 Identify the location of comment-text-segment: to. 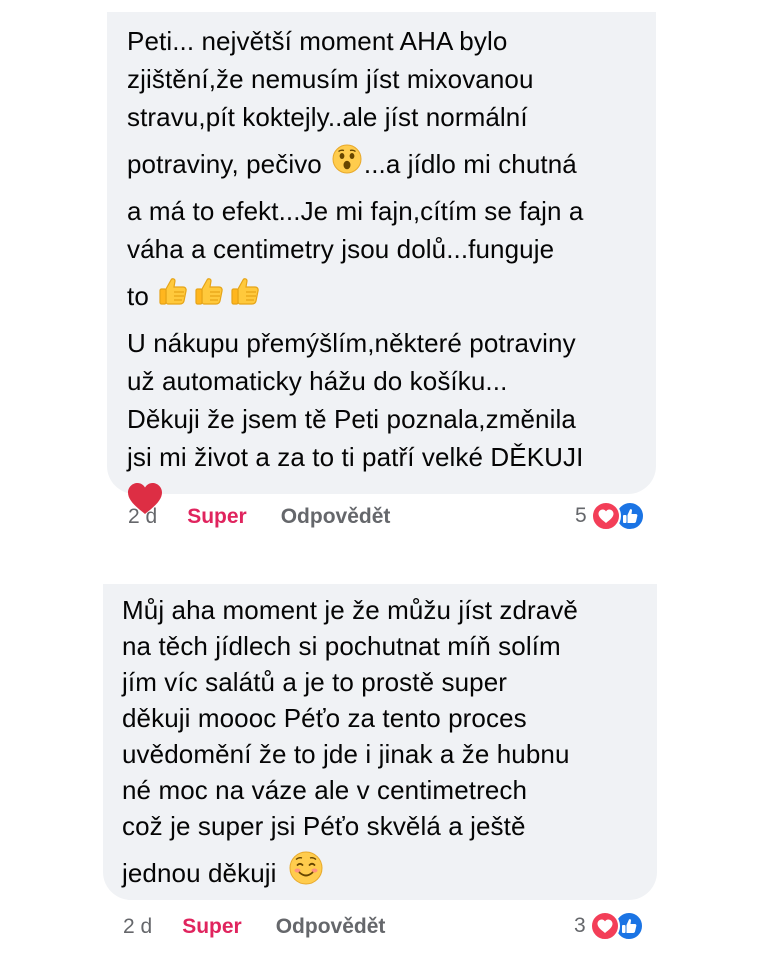
(138, 296).